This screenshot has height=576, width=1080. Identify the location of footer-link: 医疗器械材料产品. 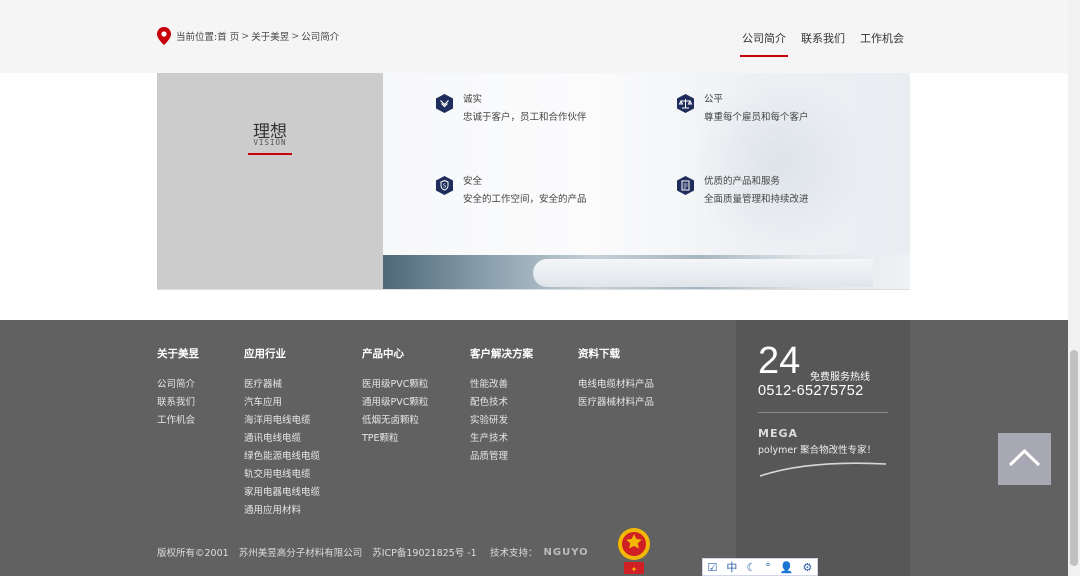
(616, 403).